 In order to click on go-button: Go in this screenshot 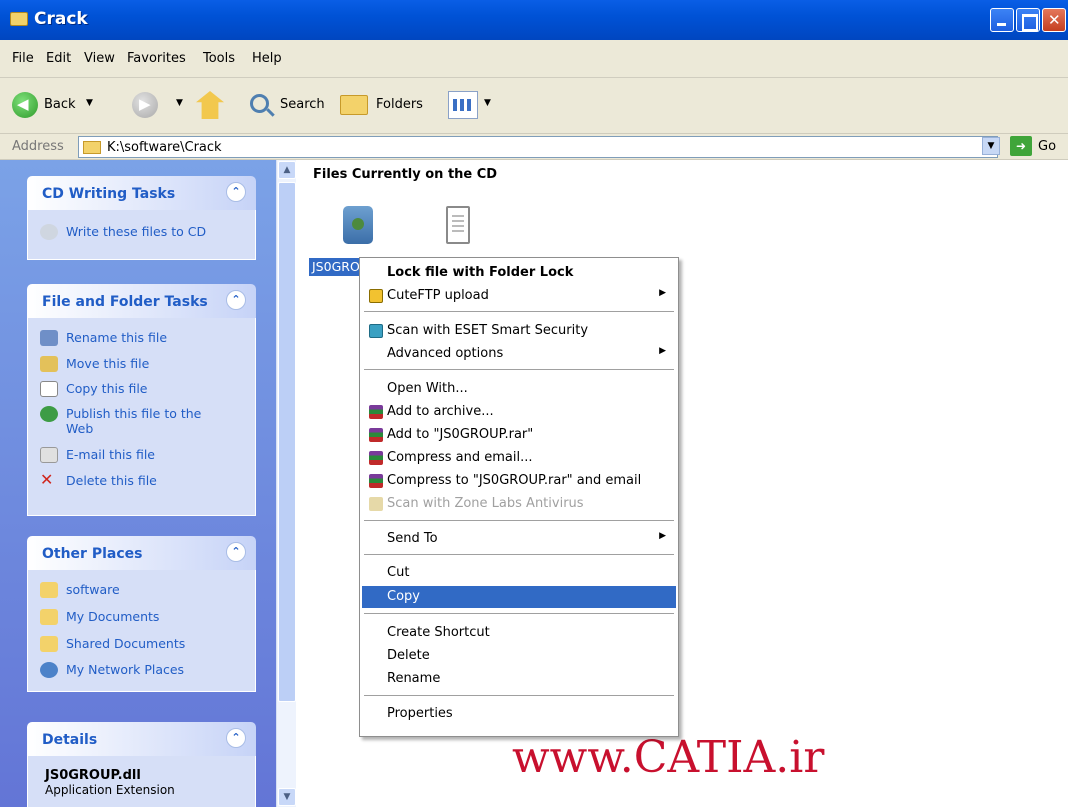, I will do `click(1047, 146)`.